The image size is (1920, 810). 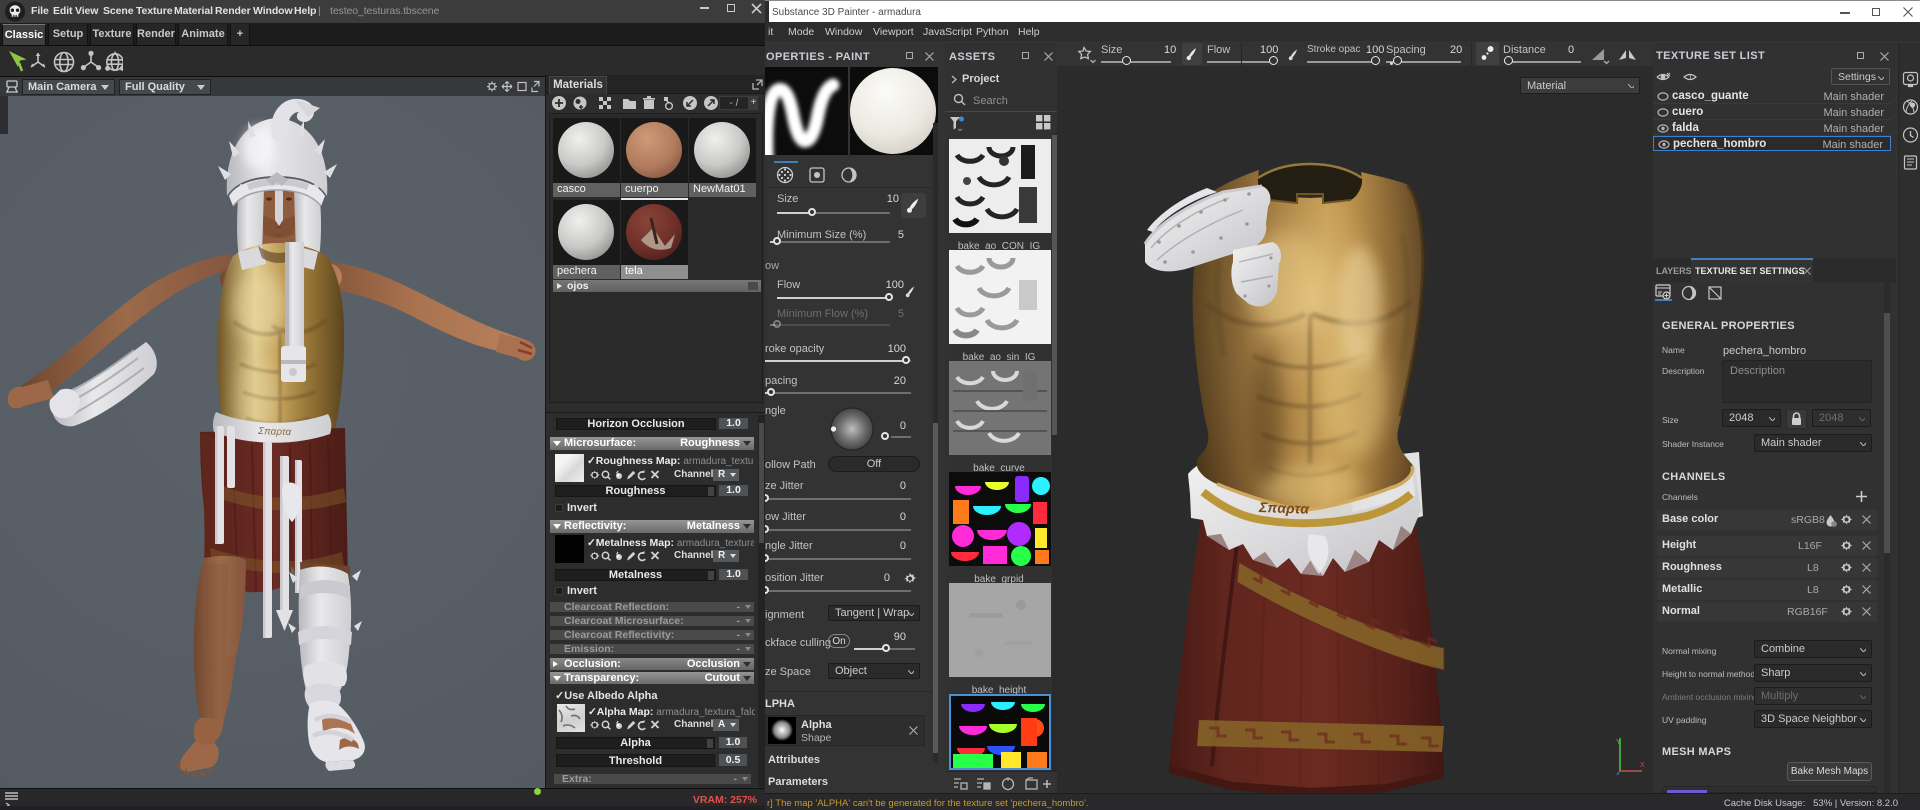 What do you see at coordinates (1690, 77) in the screenshot?
I see `svg-text: 1` at bounding box center [1690, 77].